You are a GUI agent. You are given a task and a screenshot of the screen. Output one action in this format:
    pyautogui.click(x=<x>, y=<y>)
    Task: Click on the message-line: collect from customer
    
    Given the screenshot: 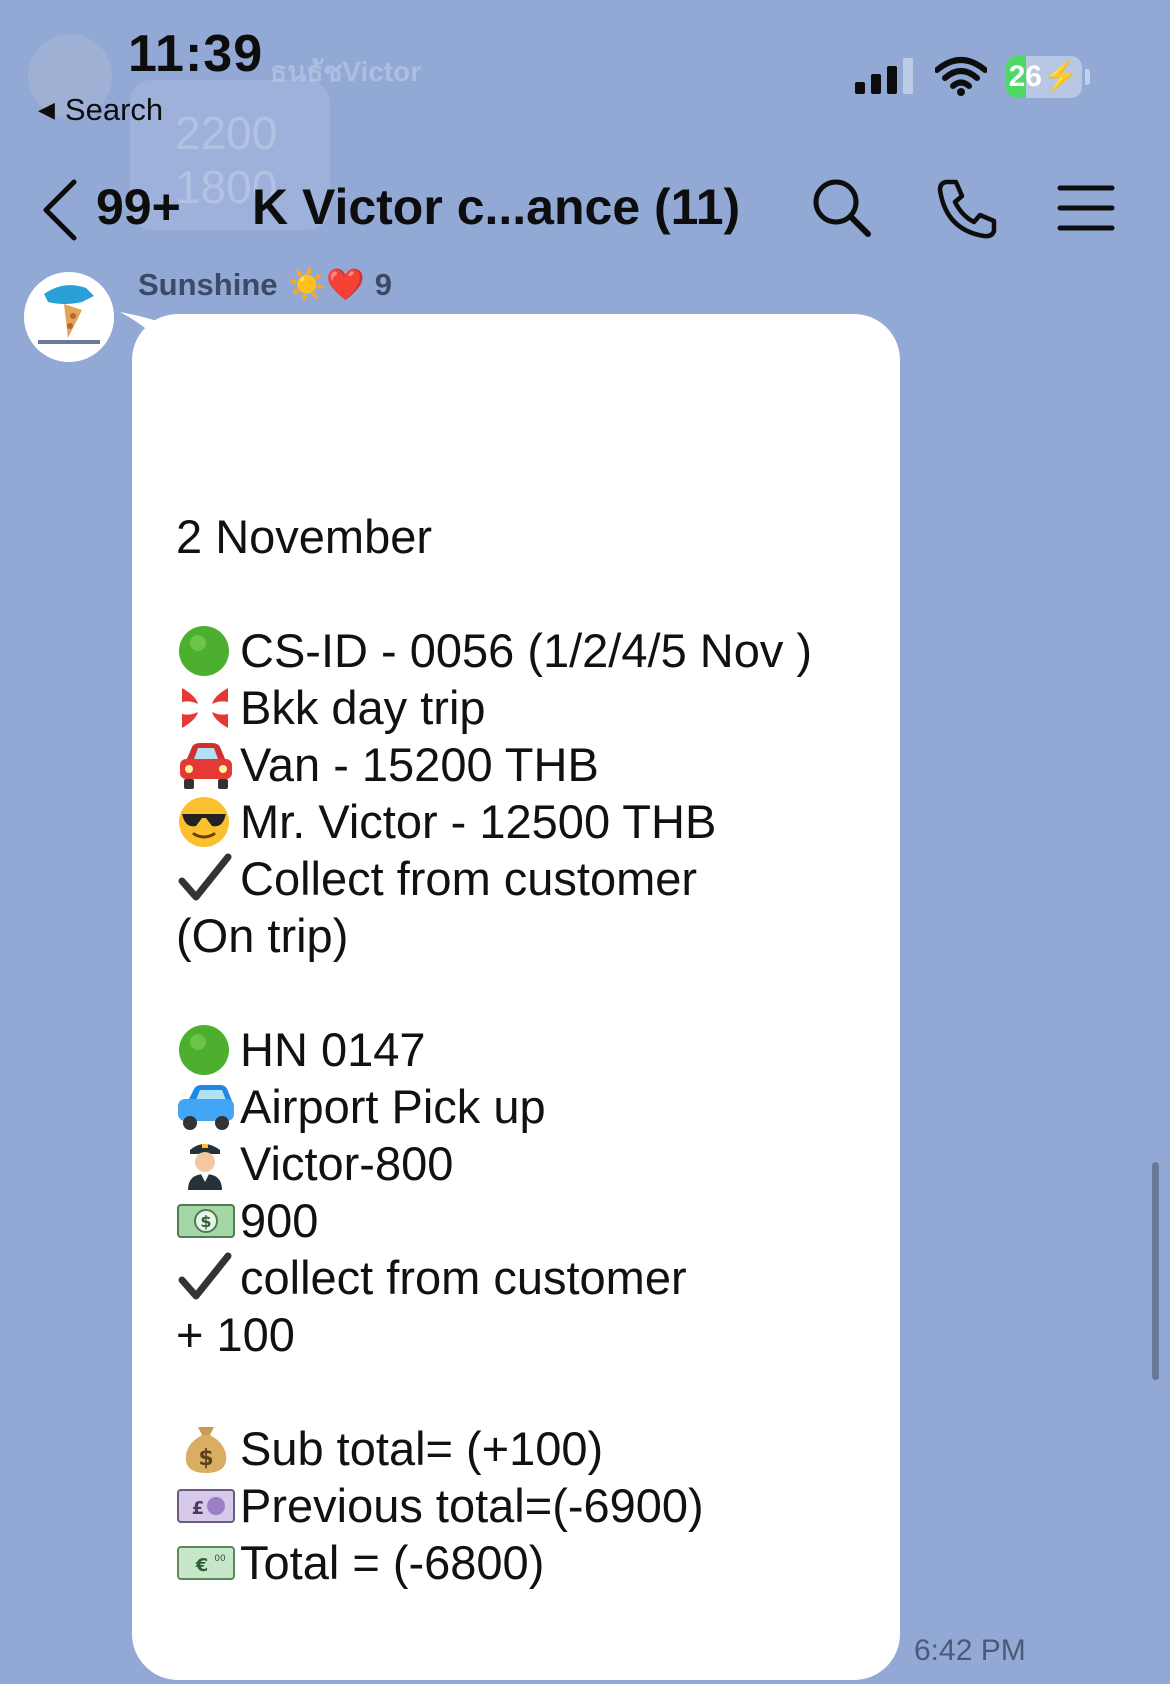 What is the action you would take?
    pyautogui.click(x=526, y=1277)
    